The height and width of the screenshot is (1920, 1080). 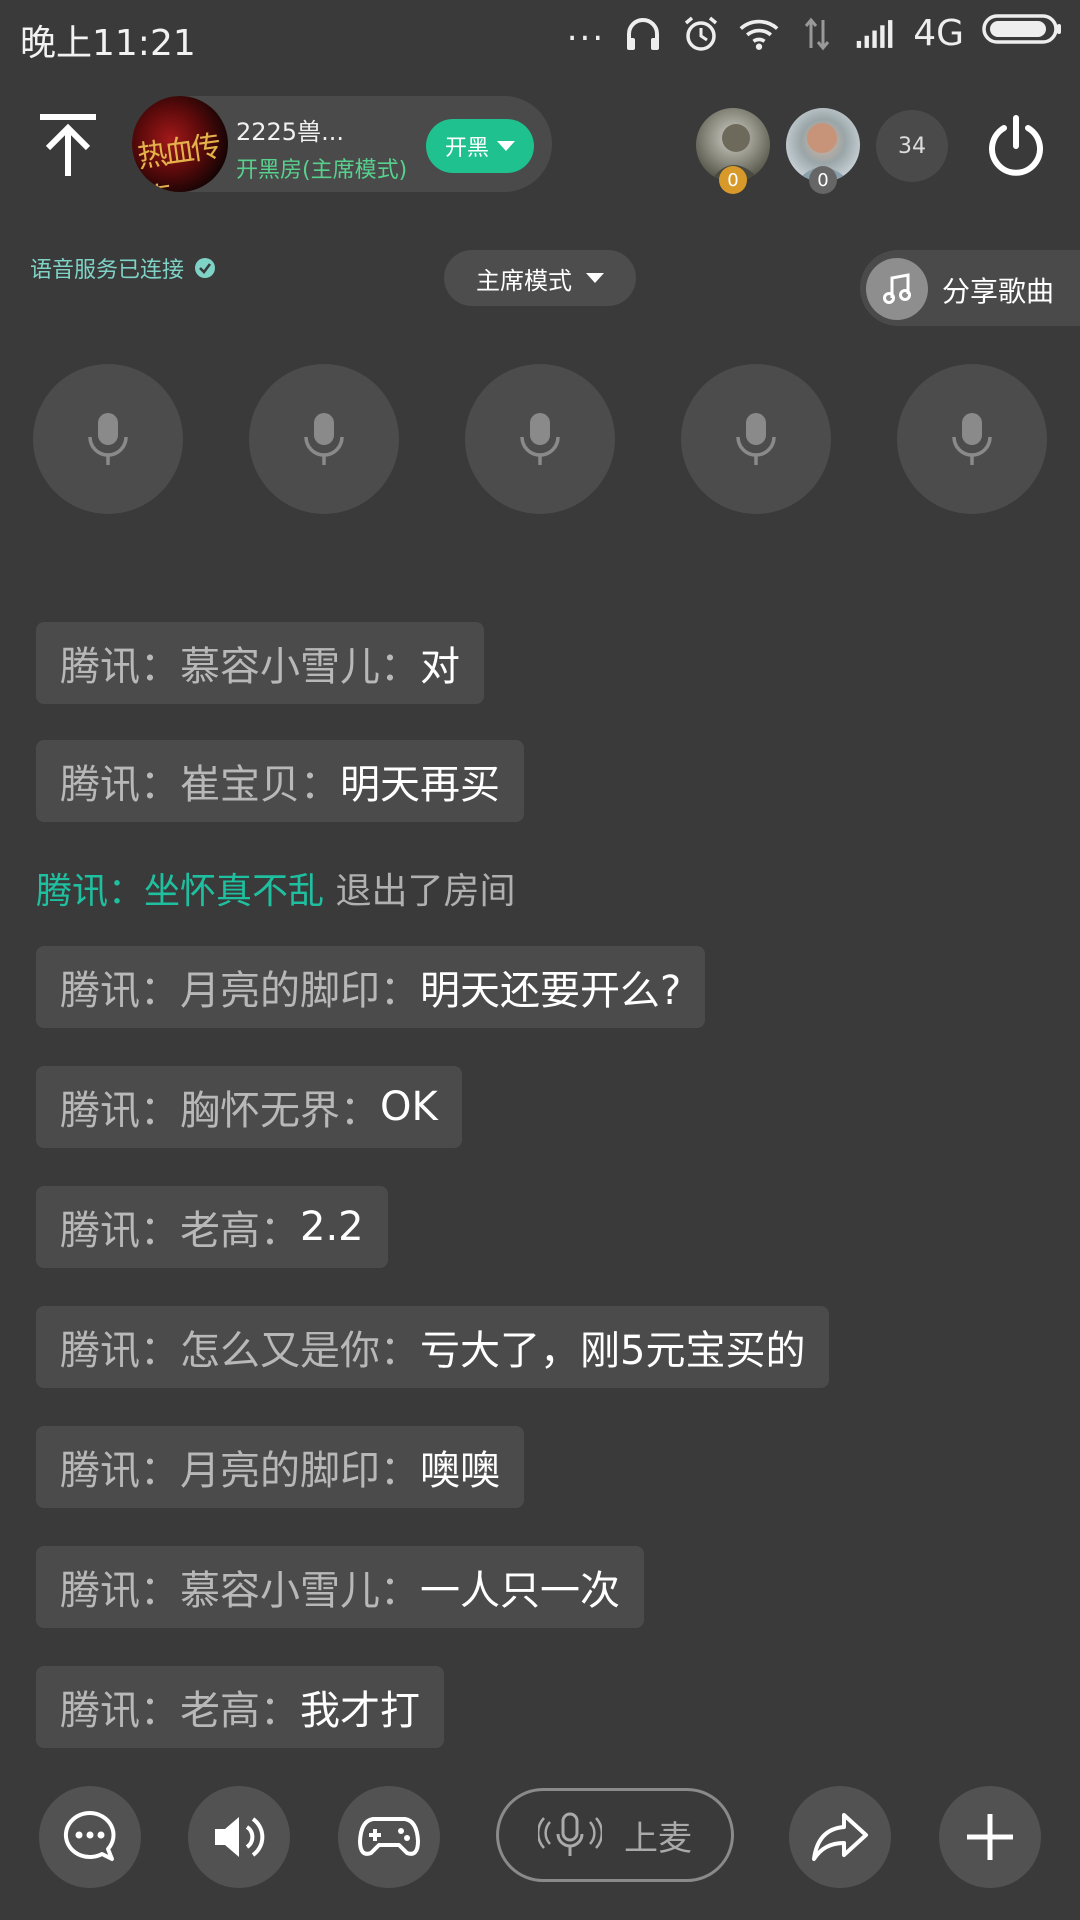 What do you see at coordinates (108, 43) in the screenshot?
I see `status-time: 晚上11:21` at bounding box center [108, 43].